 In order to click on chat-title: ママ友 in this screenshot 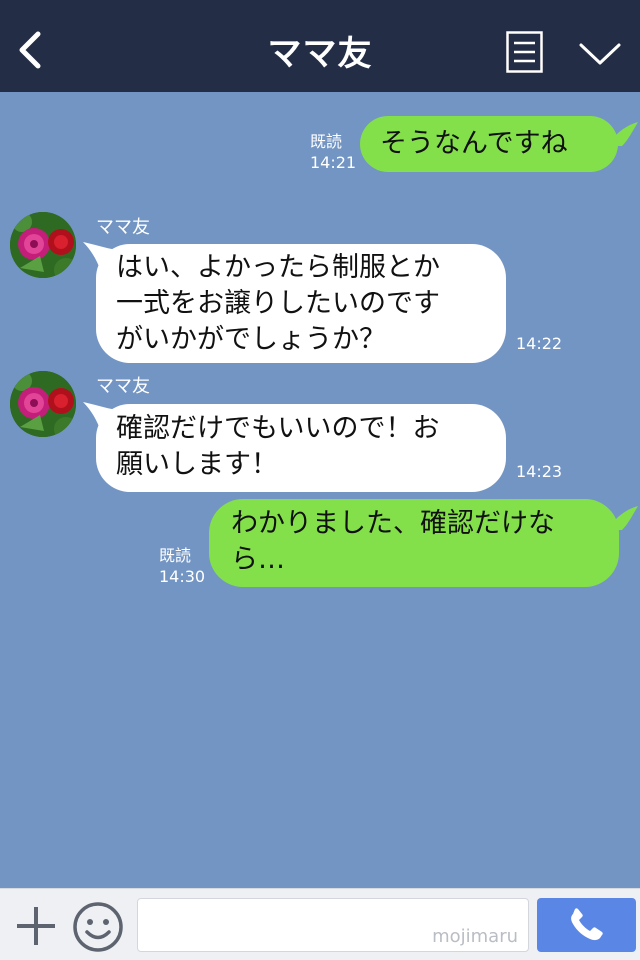, I will do `click(320, 54)`.